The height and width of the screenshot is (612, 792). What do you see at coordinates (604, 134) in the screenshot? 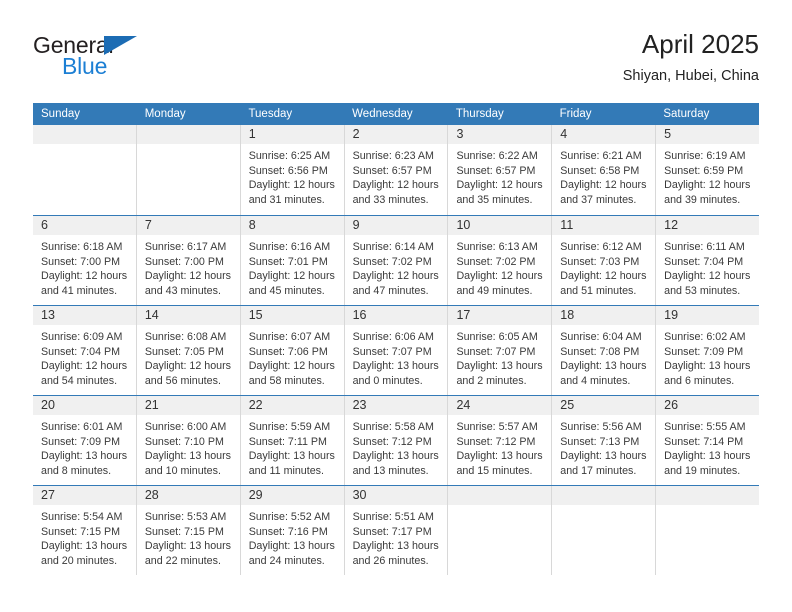
I see `day-number-band: 4` at bounding box center [604, 134].